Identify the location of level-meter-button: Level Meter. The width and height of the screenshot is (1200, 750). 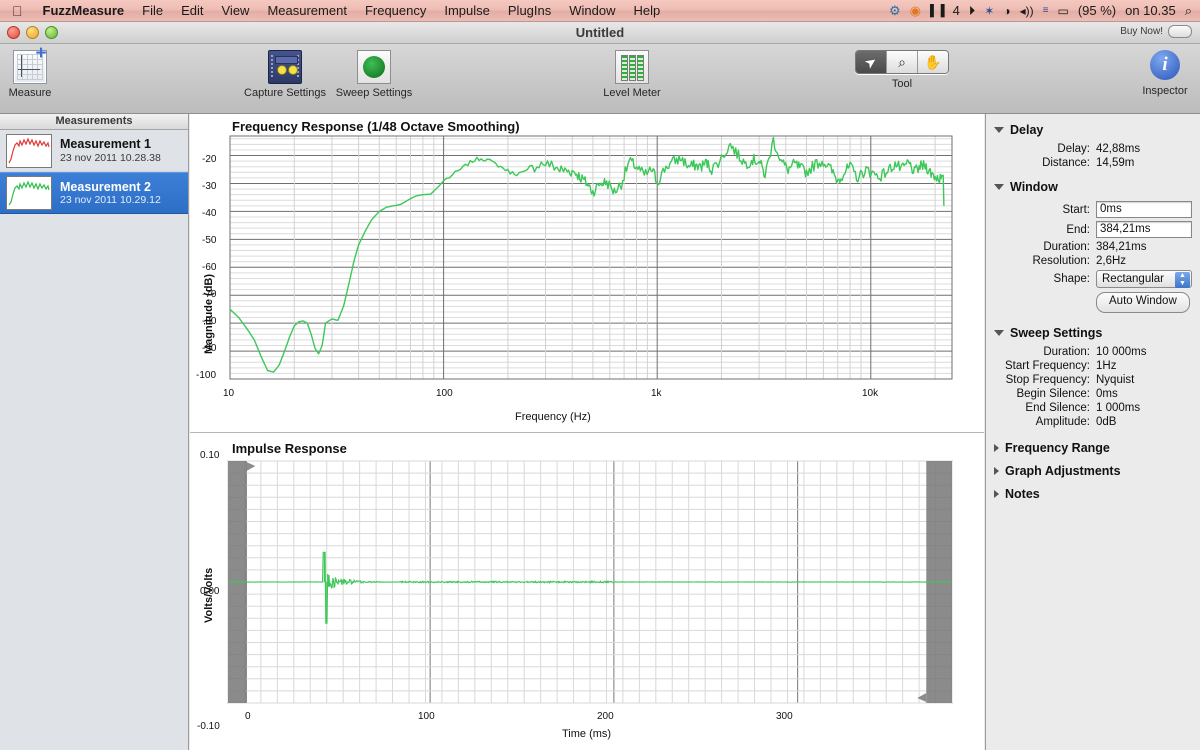
(632, 74).